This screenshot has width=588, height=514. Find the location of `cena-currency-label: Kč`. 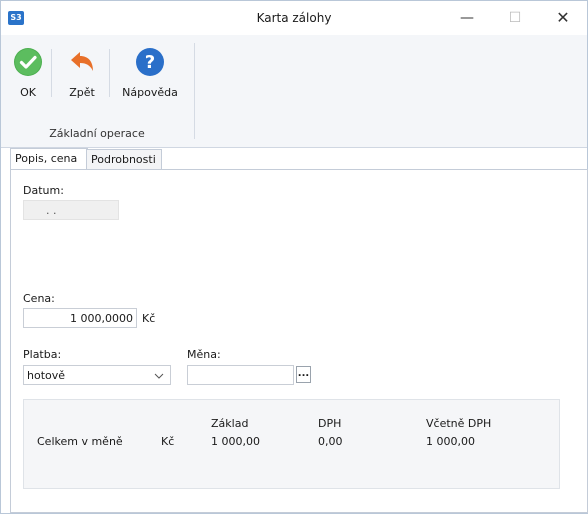

cena-currency-label: Kč is located at coordinates (149, 318).